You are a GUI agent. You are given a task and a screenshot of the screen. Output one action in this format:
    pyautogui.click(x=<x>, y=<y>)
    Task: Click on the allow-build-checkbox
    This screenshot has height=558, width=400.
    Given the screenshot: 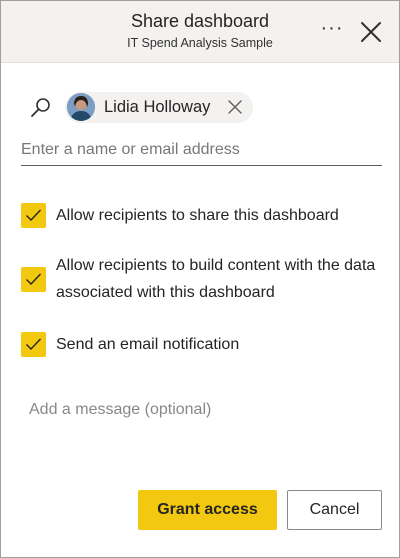 What is the action you would take?
    pyautogui.click(x=33, y=279)
    